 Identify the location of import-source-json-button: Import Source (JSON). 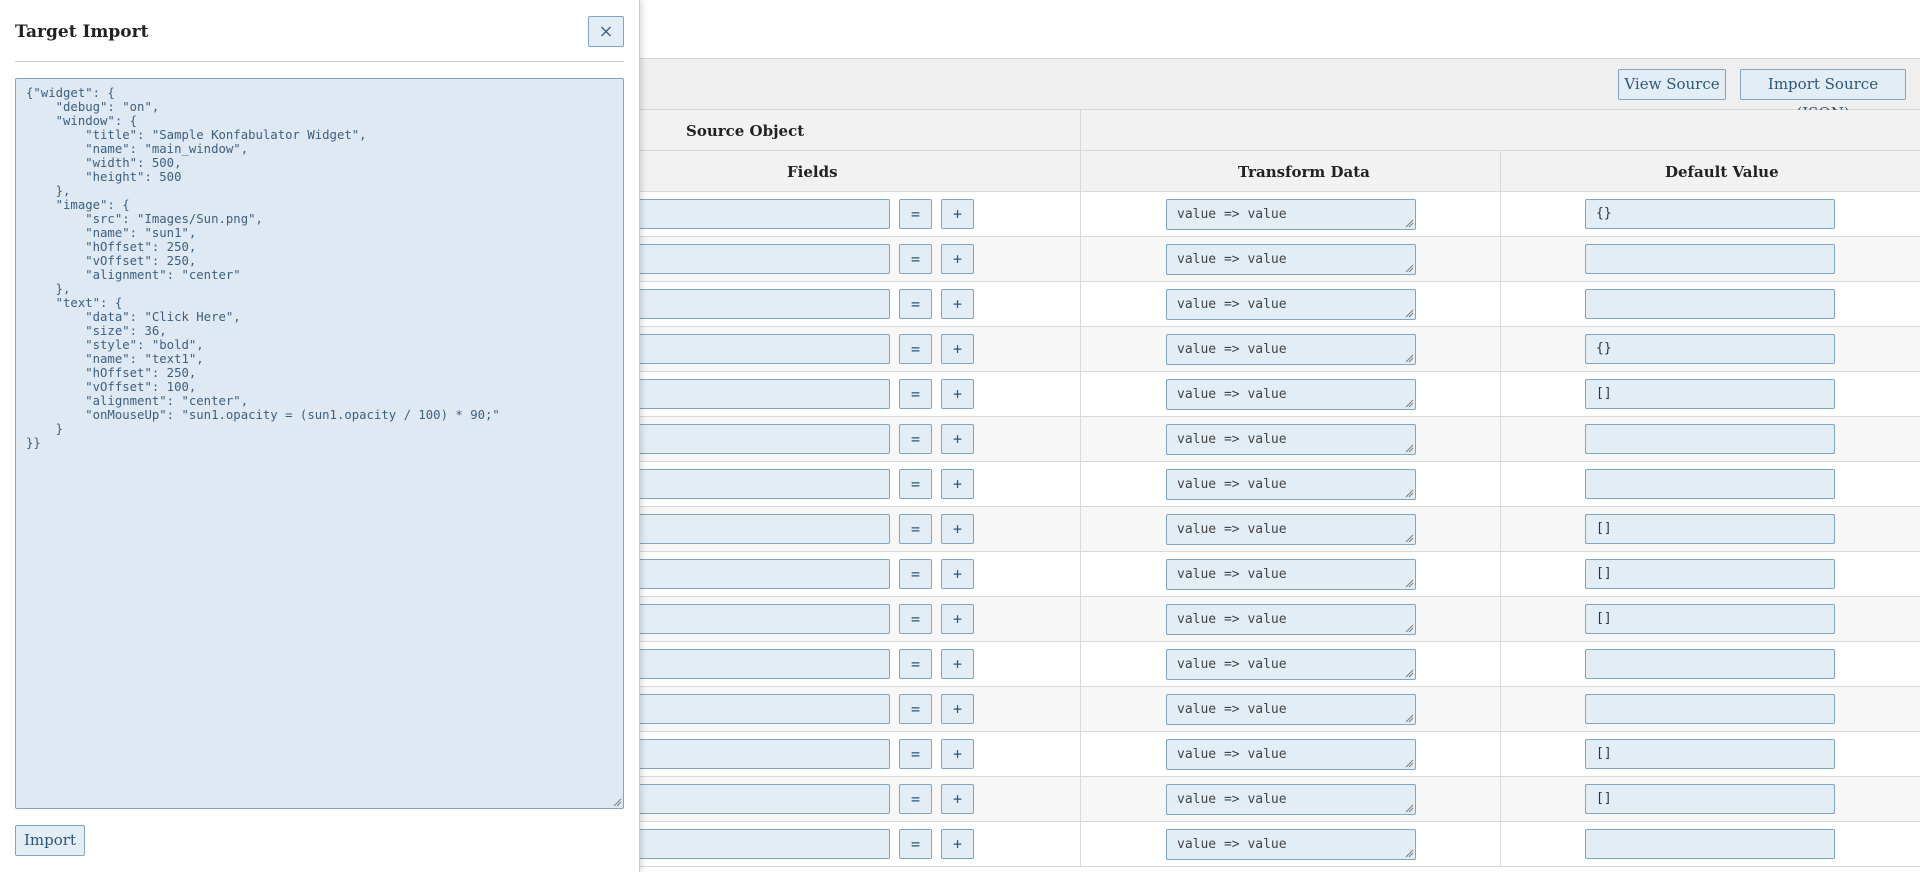
(1823, 95).